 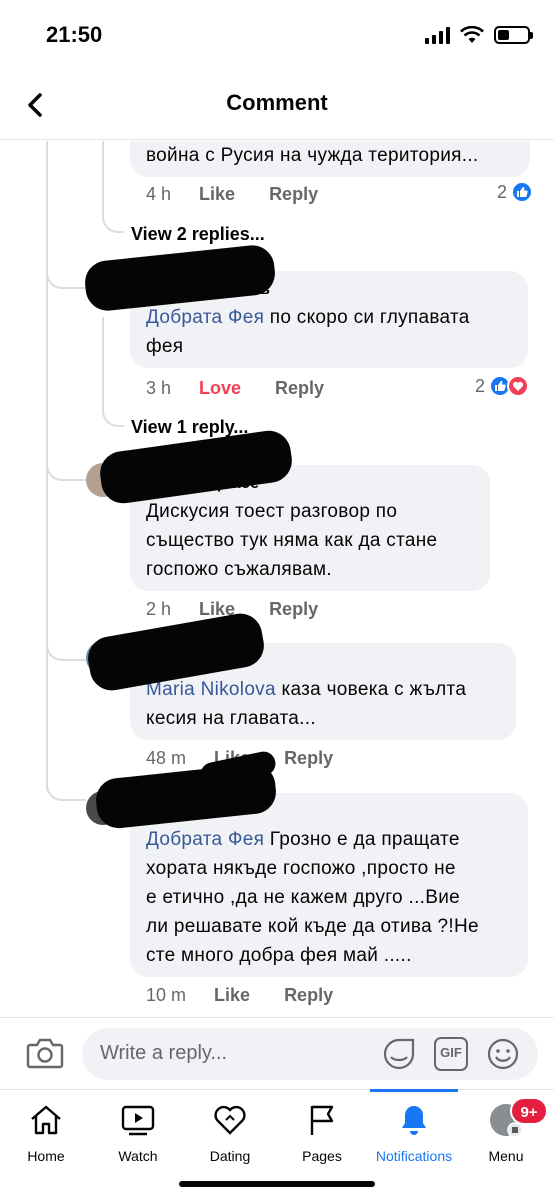 I want to click on comment-timestamp: 2 h, so click(x=159, y=609).